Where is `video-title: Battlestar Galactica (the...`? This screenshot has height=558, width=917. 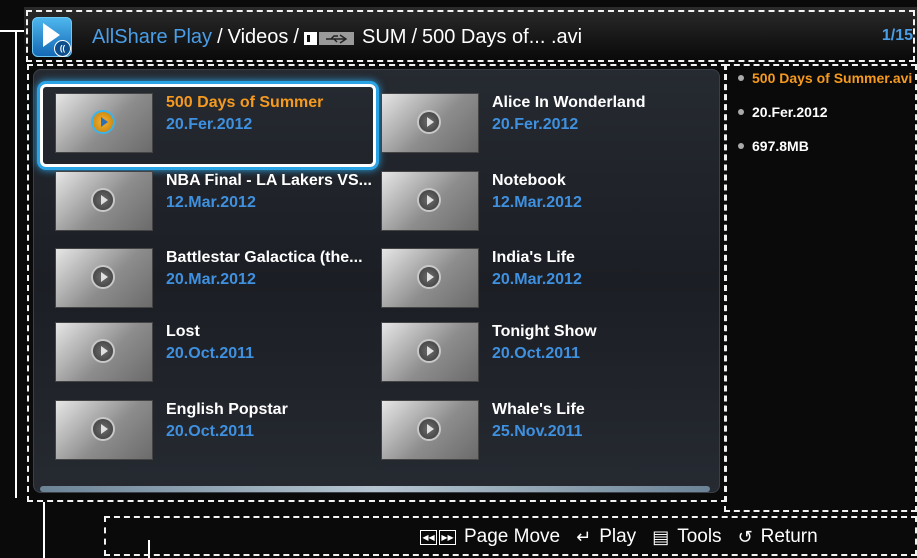 video-title: Battlestar Galactica (the... is located at coordinates (264, 257).